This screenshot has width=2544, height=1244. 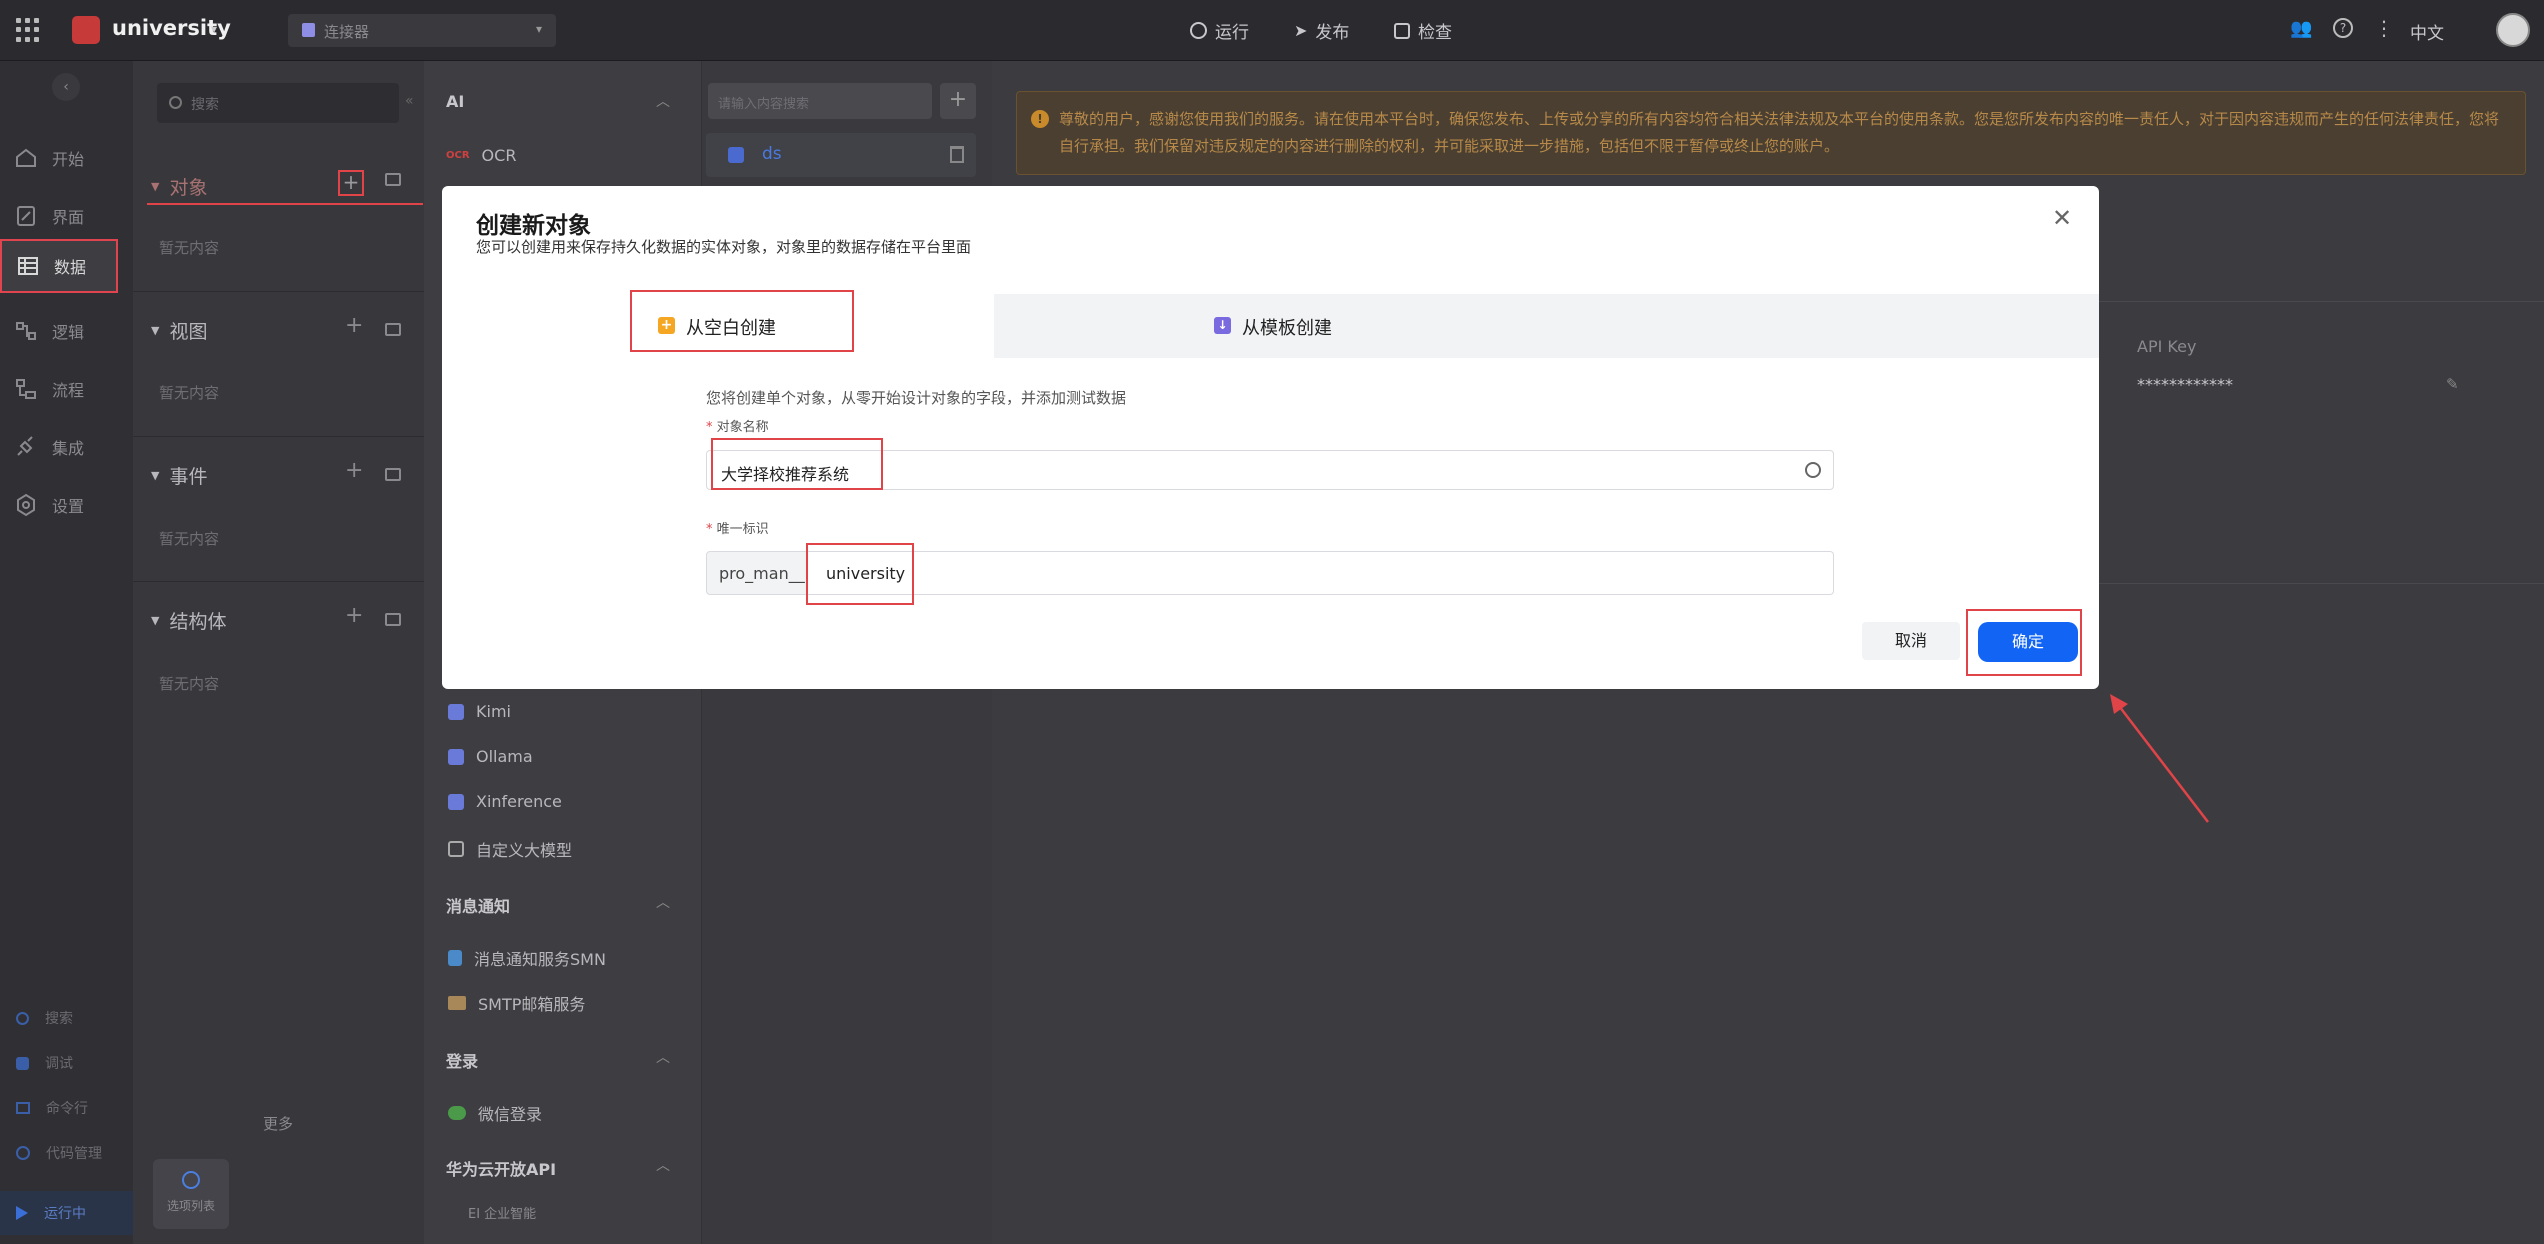 I want to click on connector-ocr: OCR OCR, so click(x=481, y=155).